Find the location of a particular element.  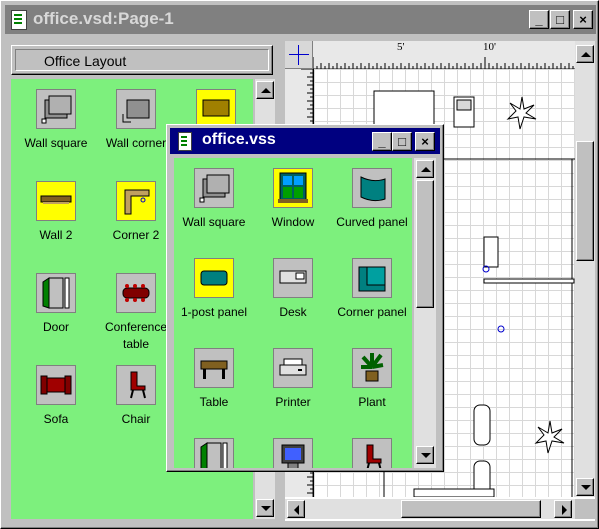

stencil-panel-shape-item: Door is located at coordinates (56, 304).